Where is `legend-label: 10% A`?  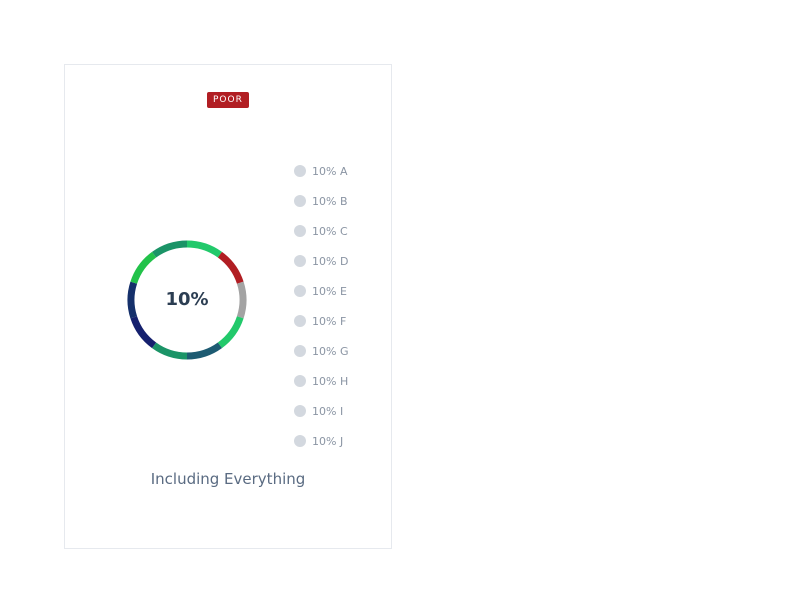
legend-label: 10% A is located at coordinates (330, 171).